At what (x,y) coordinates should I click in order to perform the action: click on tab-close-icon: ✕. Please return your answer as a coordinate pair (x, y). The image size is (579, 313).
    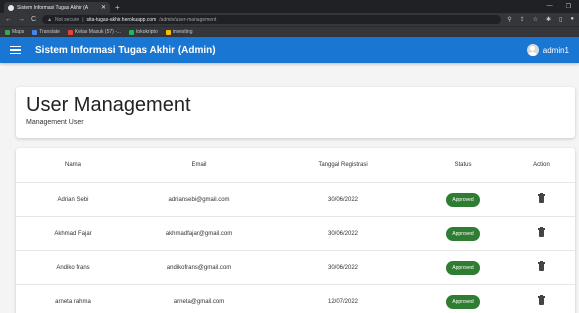
    Looking at the image, I should click on (103, 7).